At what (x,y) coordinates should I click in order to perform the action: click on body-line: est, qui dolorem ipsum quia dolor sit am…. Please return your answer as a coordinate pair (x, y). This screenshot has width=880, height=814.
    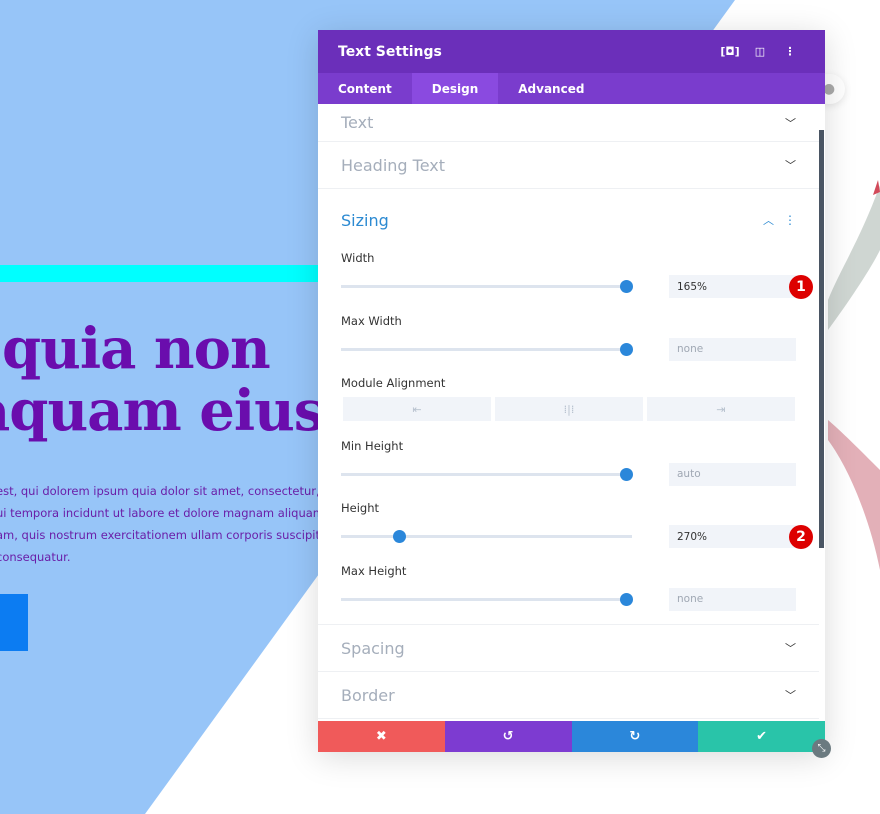
    Looking at the image, I should click on (163, 491).